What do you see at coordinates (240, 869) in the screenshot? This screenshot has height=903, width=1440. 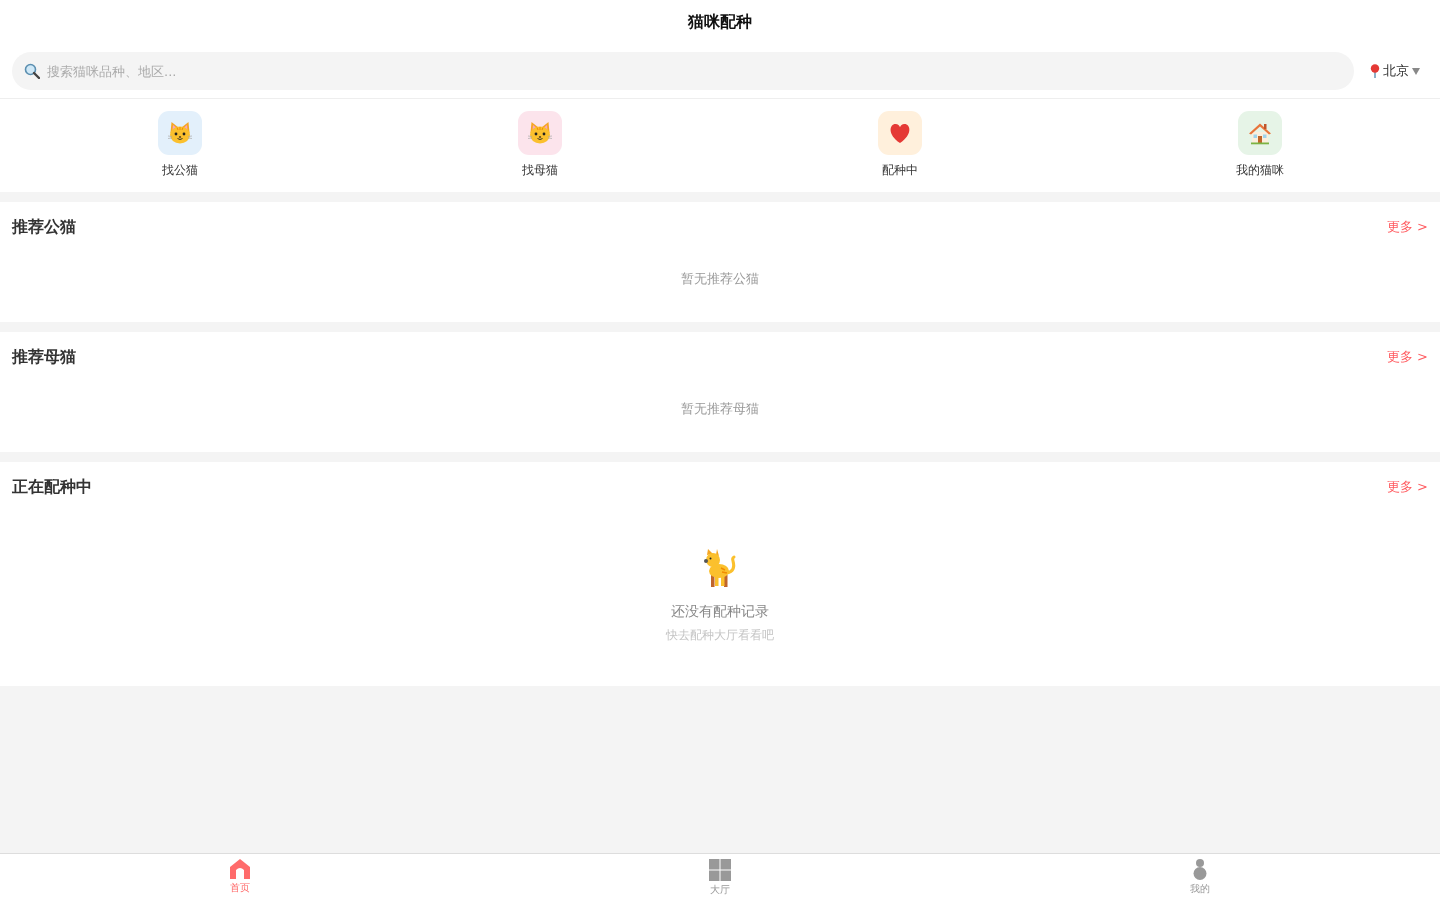 I see `home-icon` at bounding box center [240, 869].